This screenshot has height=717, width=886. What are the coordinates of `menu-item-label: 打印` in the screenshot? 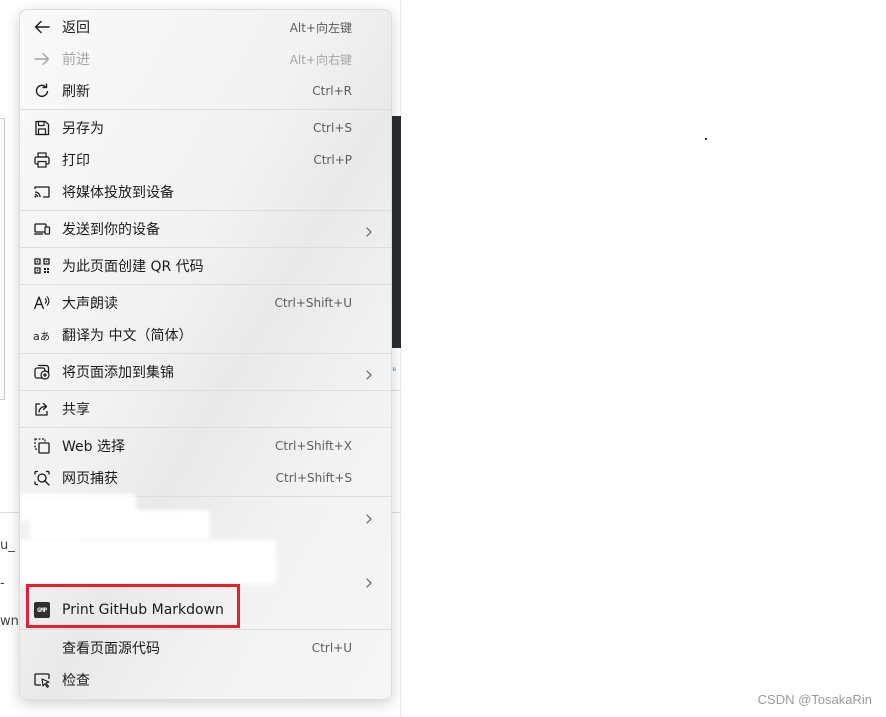 It's located at (76, 161).